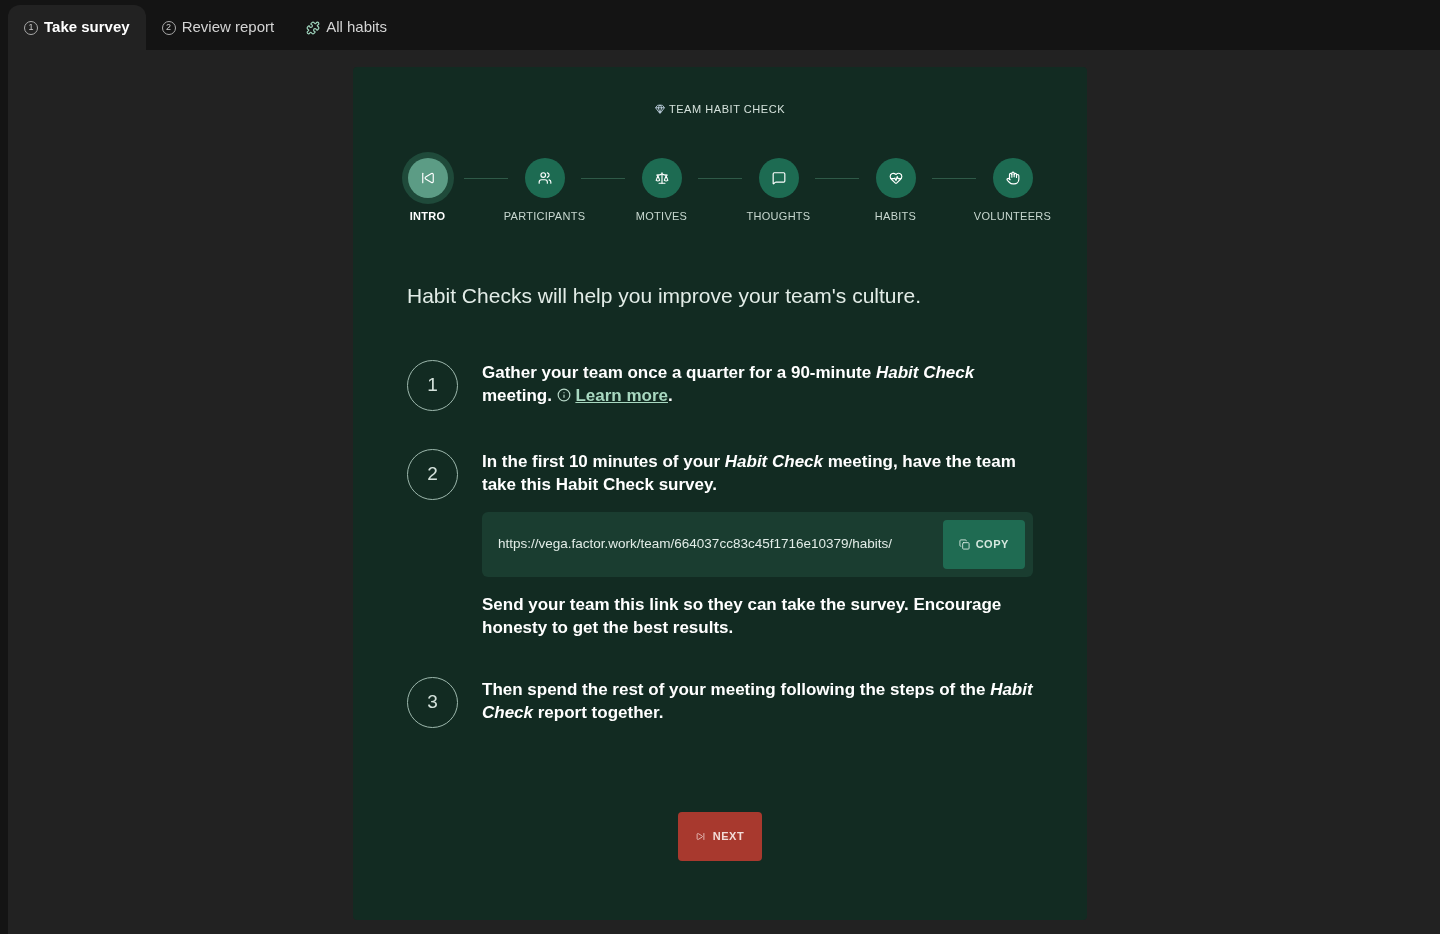 This screenshot has width=1440, height=934. What do you see at coordinates (665, 296) in the screenshot?
I see `intro-heading: Habit Checks will help you improve your team's culture.` at bounding box center [665, 296].